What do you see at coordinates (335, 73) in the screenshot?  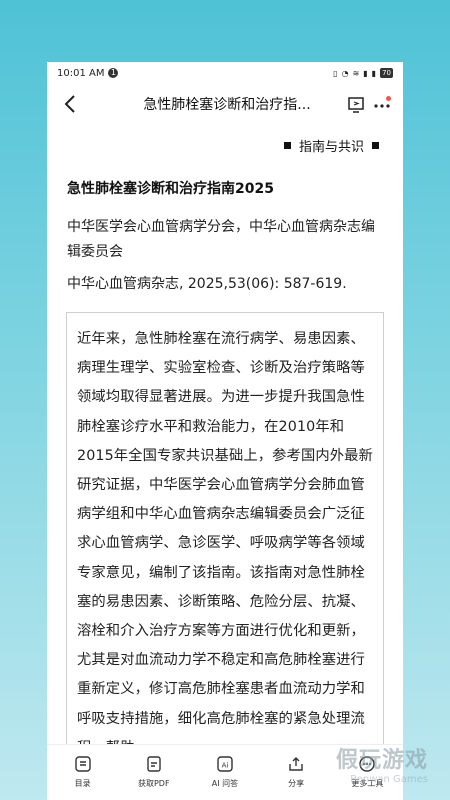 I see `vibrate-icon: ▯` at bounding box center [335, 73].